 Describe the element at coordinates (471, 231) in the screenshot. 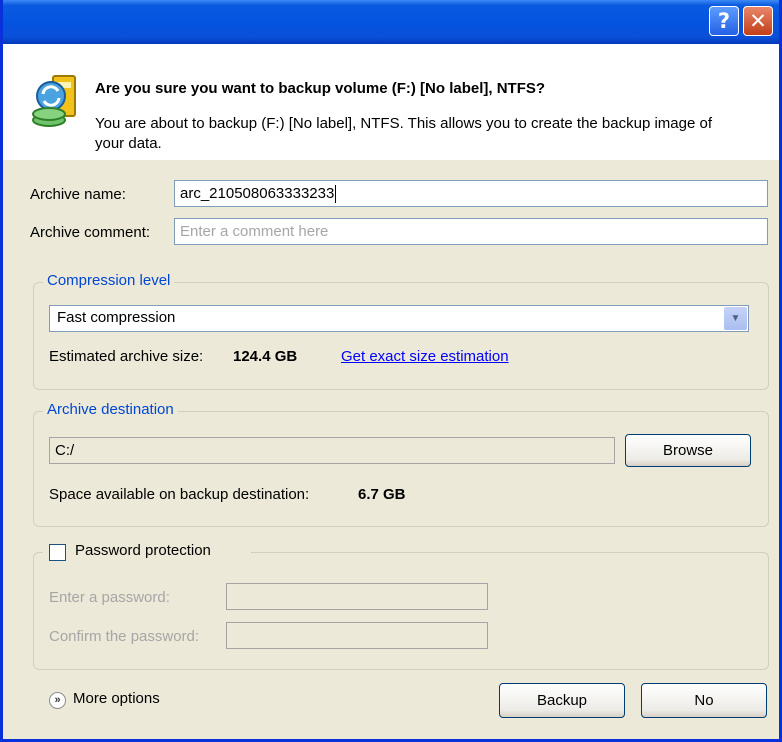

I see `archive-comment-input: Enter a comment here` at that location.